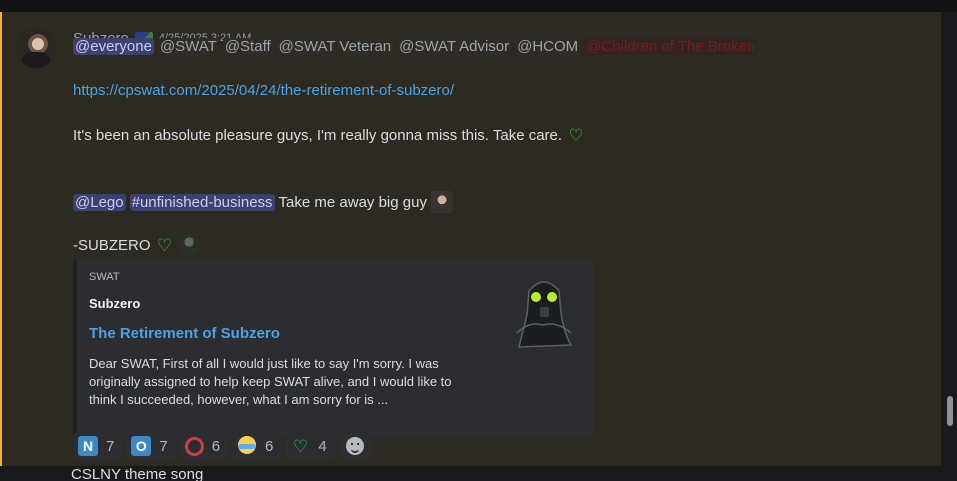 The image size is (957, 481). Describe the element at coordinates (188, 245) in the screenshot. I see `soldier-emoji-icon` at that location.